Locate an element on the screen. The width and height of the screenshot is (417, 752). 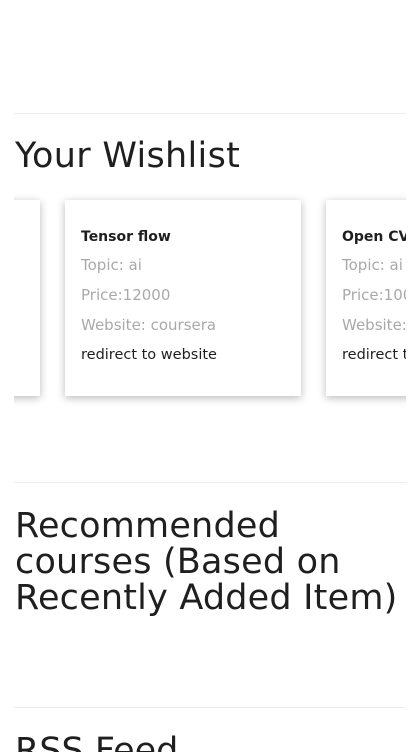
middle-divider is located at coordinates (210, 482).